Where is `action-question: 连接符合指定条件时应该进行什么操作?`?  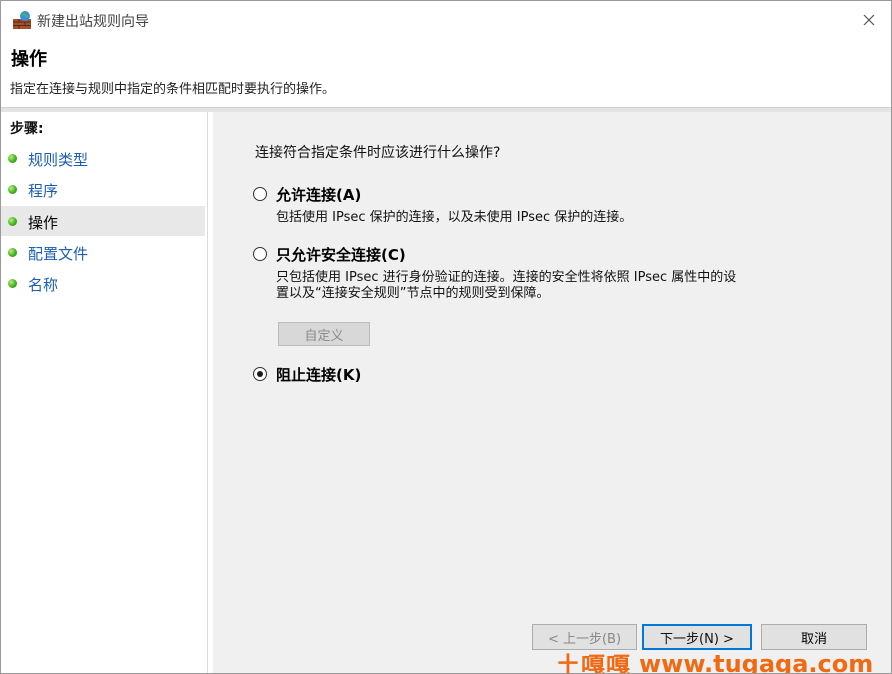
action-question: 连接符合指定条件时应该进行什么操作? is located at coordinates (378, 153).